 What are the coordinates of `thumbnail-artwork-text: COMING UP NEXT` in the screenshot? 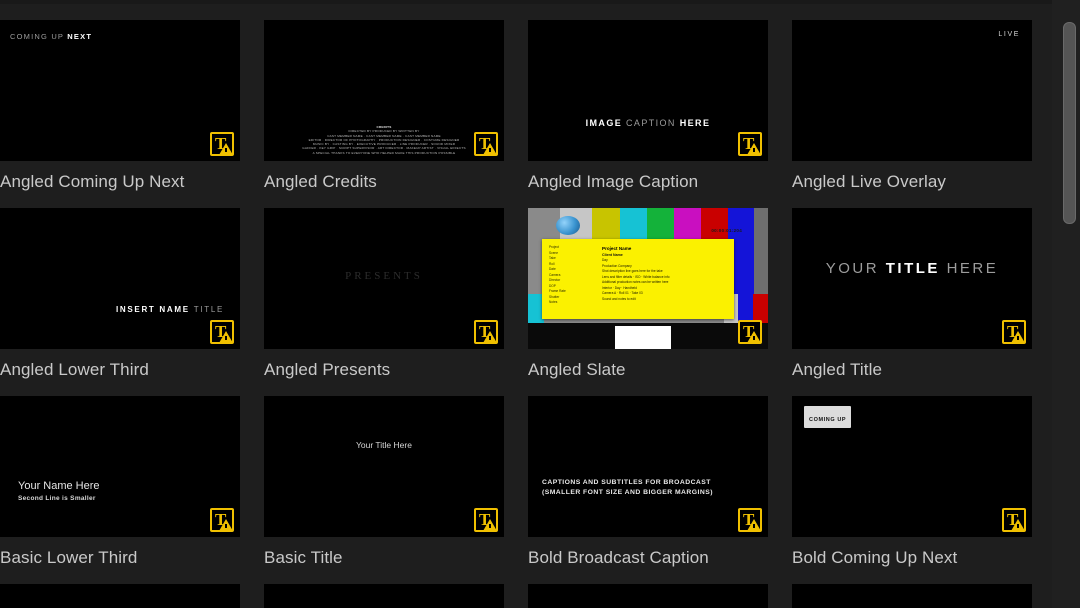 It's located at (51, 36).